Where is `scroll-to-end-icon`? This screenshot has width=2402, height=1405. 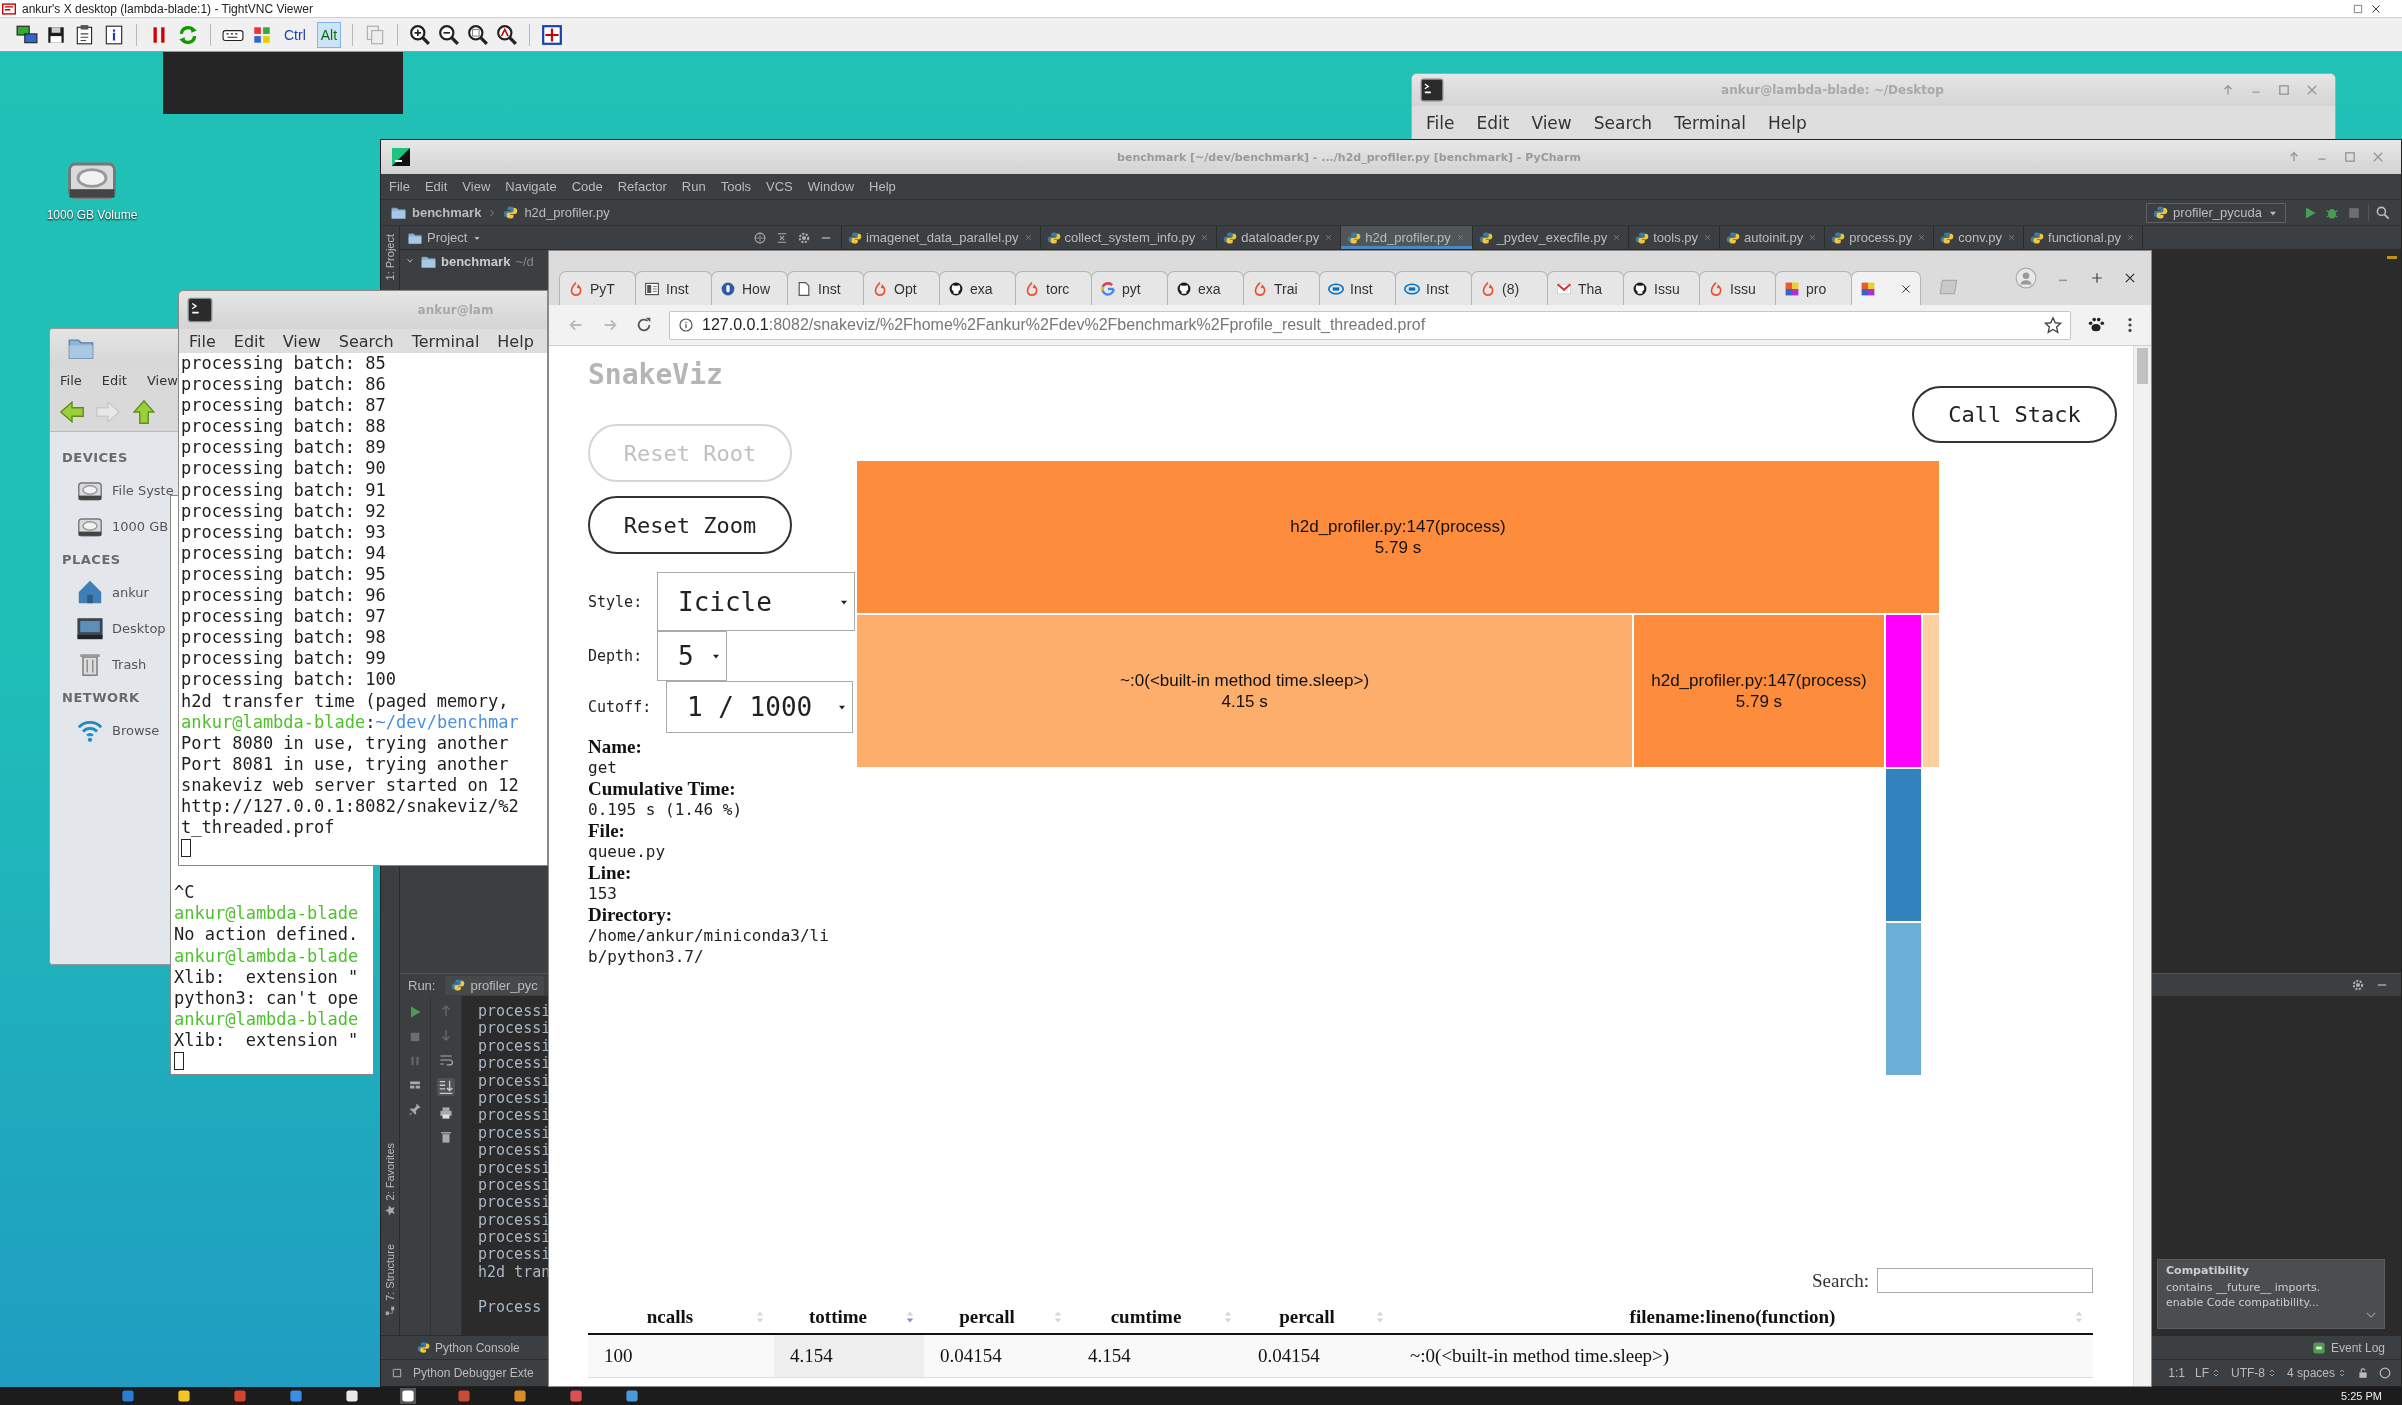
scroll-to-end-icon is located at coordinates (446, 1087).